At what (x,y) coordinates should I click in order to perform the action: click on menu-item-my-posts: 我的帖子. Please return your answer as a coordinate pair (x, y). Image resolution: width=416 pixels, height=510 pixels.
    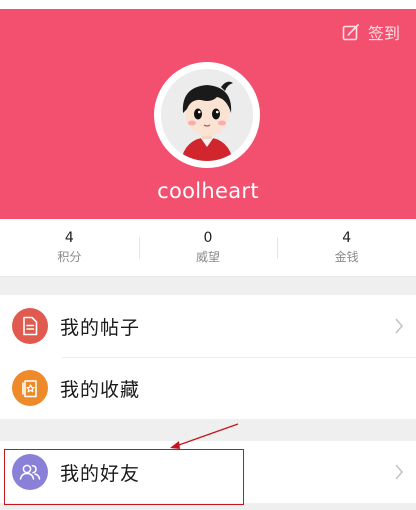
    Looking at the image, I should click on (208, 326).